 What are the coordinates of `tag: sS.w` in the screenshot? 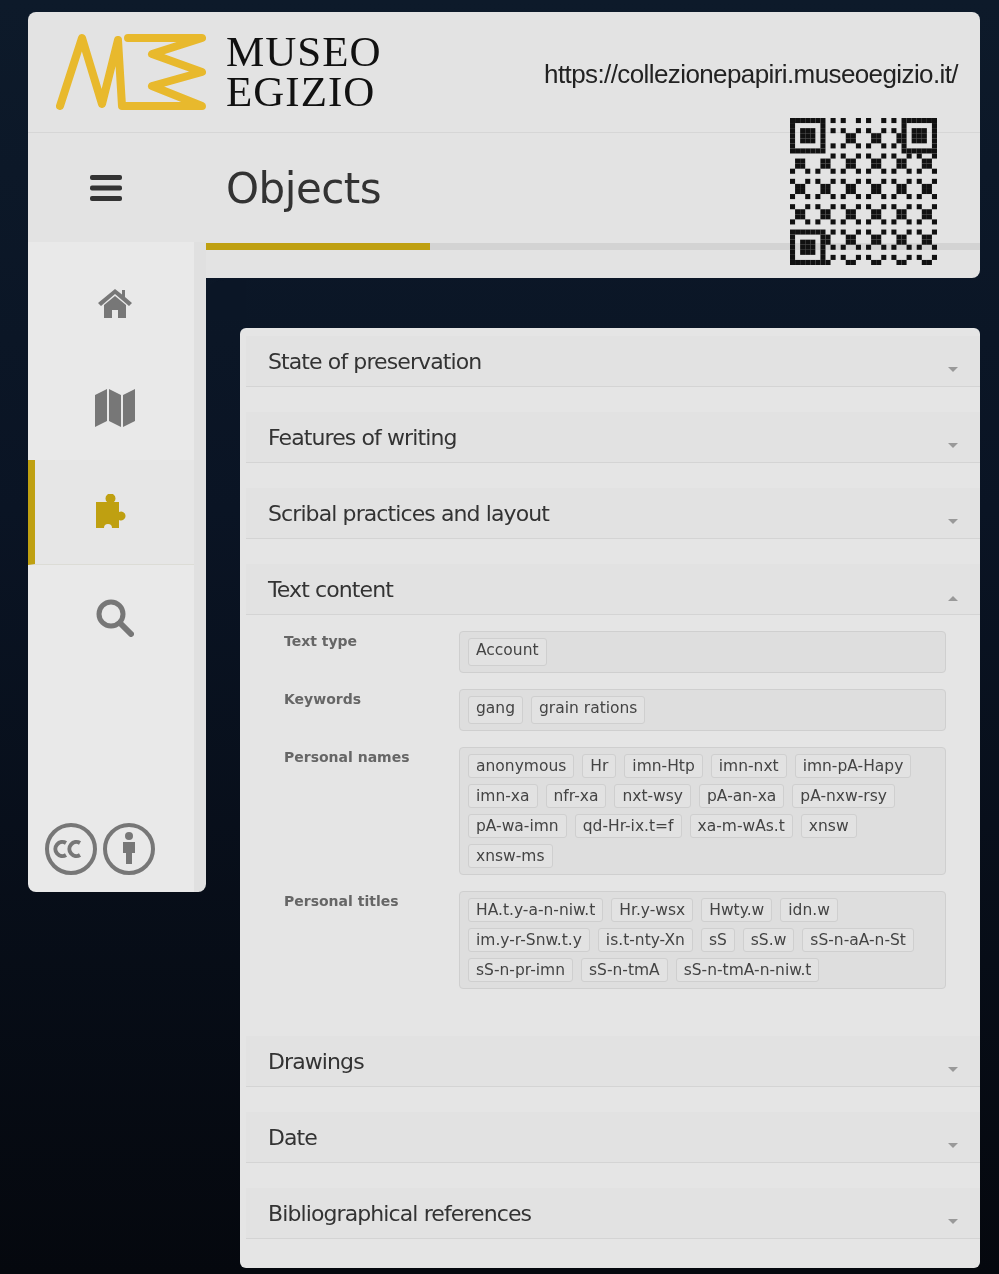 It's located at (768, 940).